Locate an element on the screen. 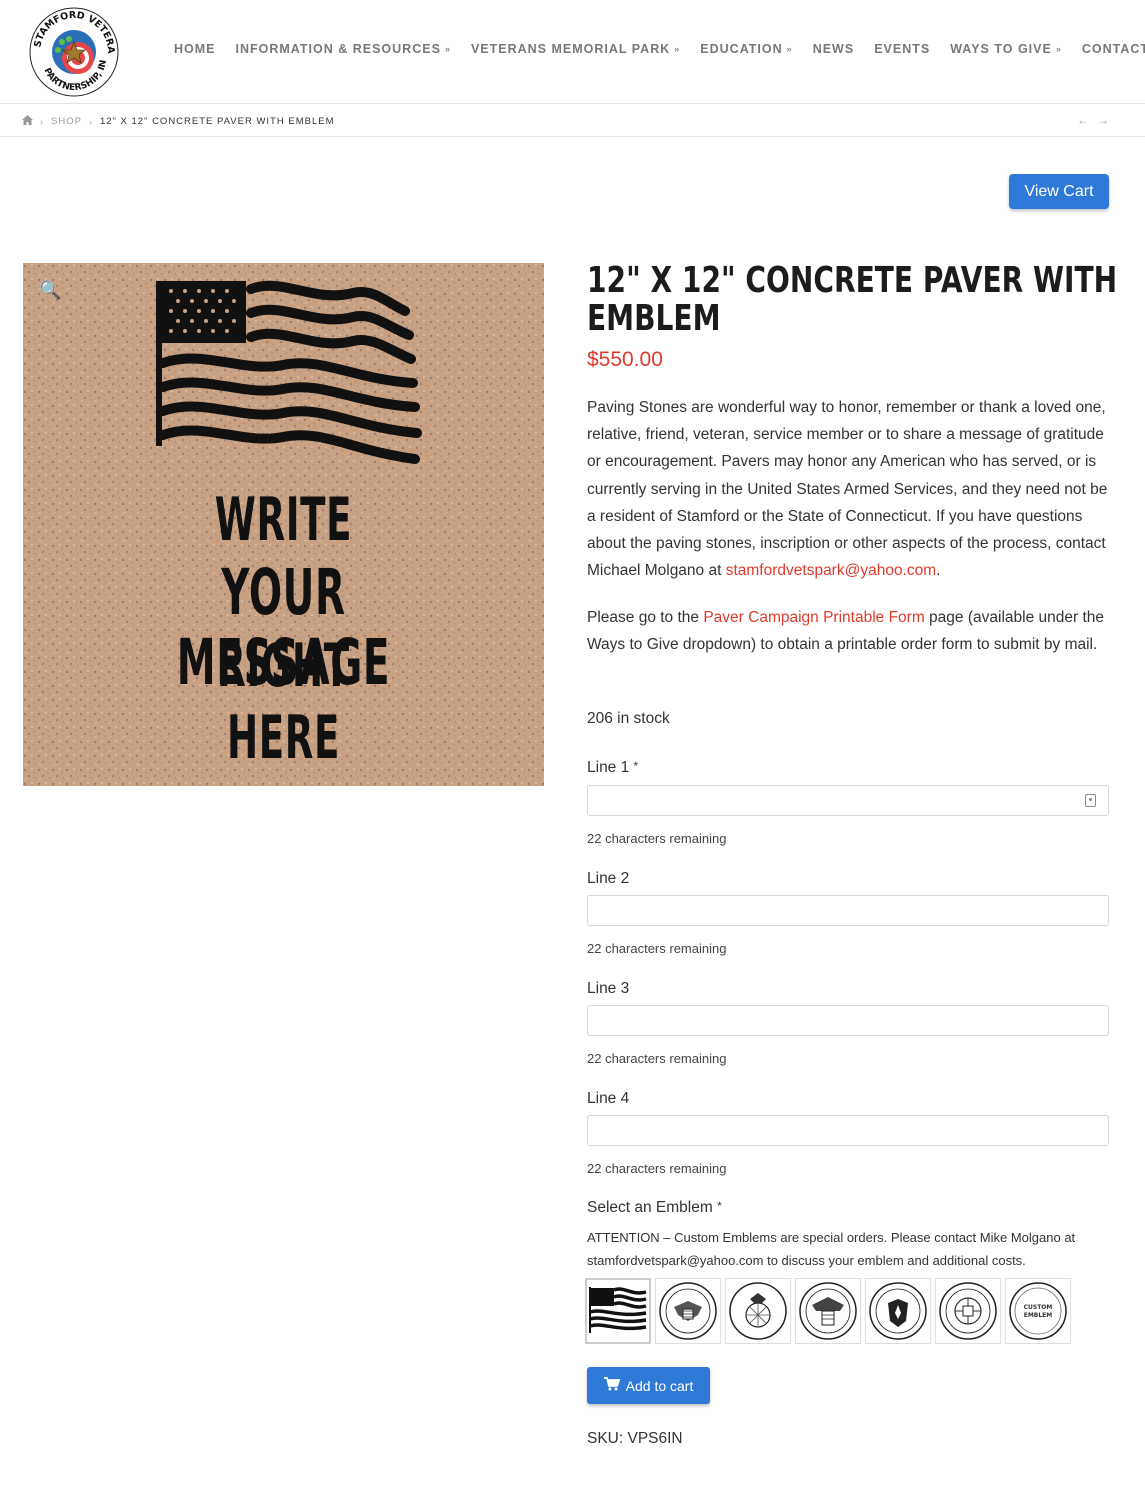 The image size is (1145, 1500). nav-item-information-resources: INFORMATION & RESOURCES» is located at coordinates (343, 49).